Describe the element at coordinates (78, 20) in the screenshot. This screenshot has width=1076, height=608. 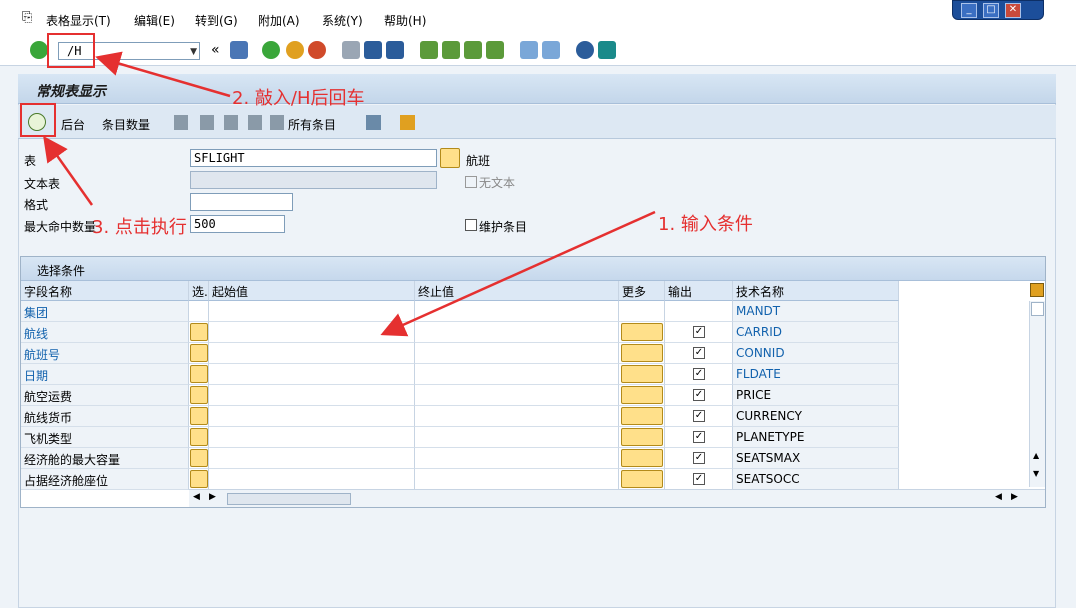
I see `menu-table-display: 表格显示(T)` at that location.